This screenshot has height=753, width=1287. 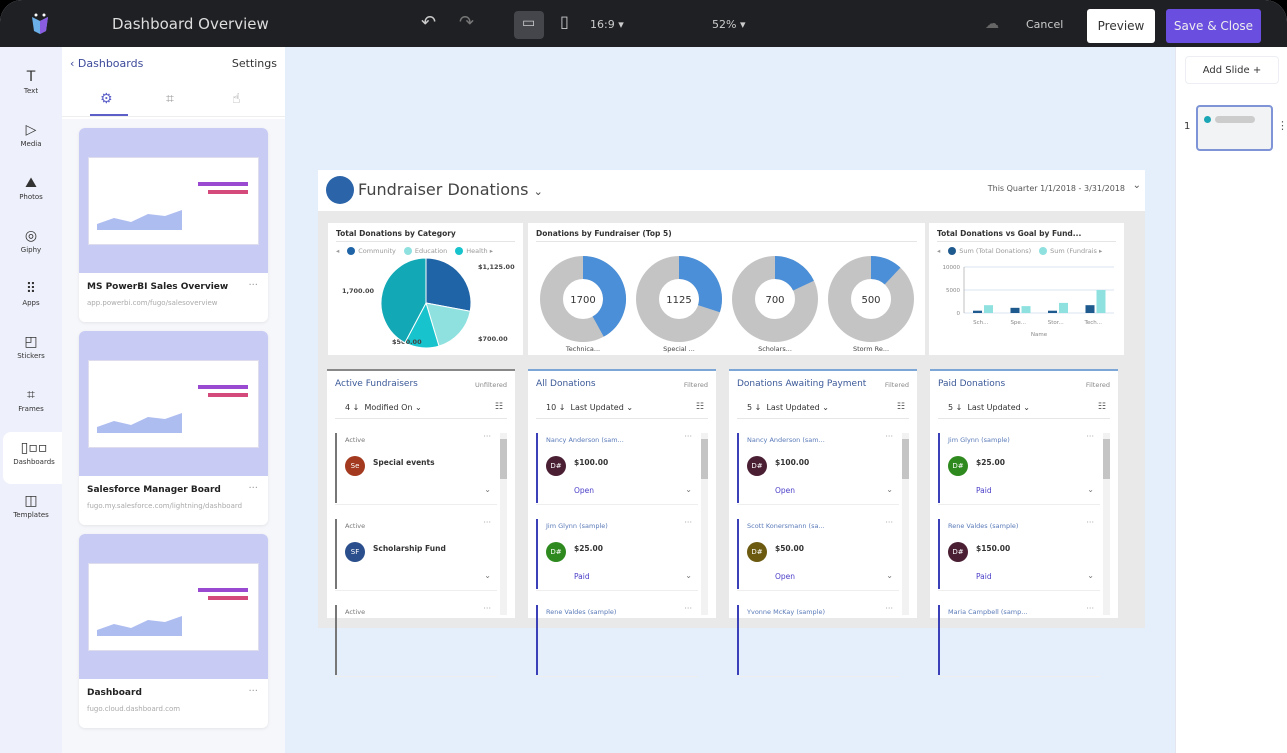 What do you see at coordinates (31, 140) in the screenshot?
I see `rail-item-media: ▷ Media` at bounding box center [31, 140].